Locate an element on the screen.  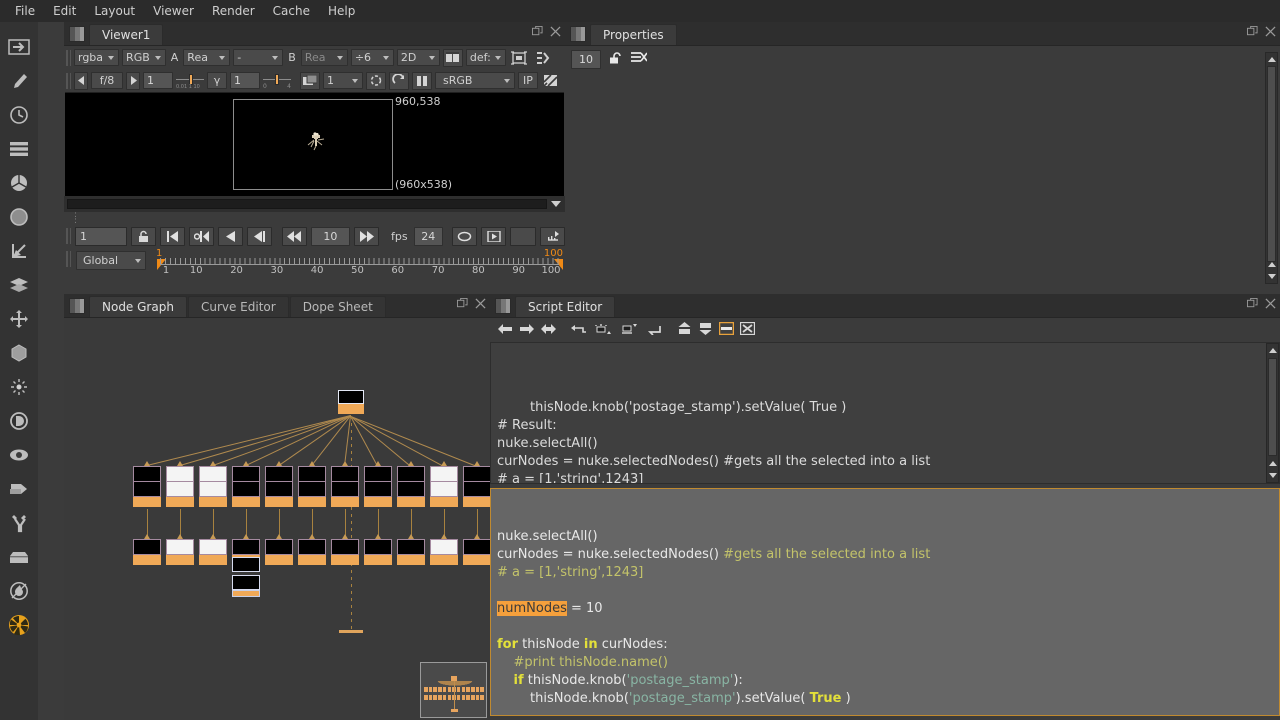
menu-item-cache: Cache is located at coordinates (291, 11).